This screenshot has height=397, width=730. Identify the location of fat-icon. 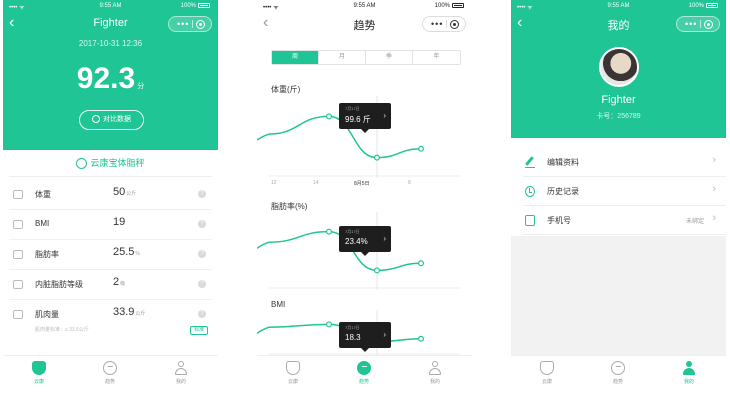
(18, 254).